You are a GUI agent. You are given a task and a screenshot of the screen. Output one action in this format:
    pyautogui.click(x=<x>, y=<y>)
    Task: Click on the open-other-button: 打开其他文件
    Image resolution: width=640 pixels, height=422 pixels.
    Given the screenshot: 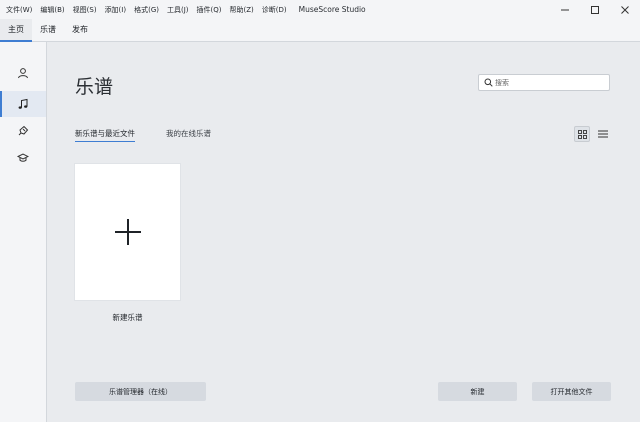 What is the action you would take?
    pyautogui.click(x=571, y=391)
    